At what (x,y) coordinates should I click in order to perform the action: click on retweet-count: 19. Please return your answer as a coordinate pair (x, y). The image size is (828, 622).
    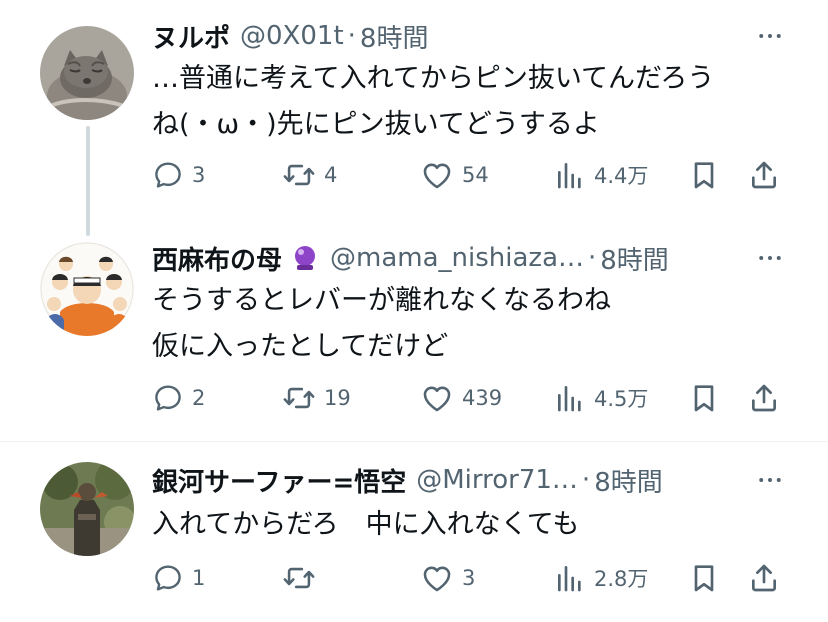
    Looking at the image, I should click on (337, 398).